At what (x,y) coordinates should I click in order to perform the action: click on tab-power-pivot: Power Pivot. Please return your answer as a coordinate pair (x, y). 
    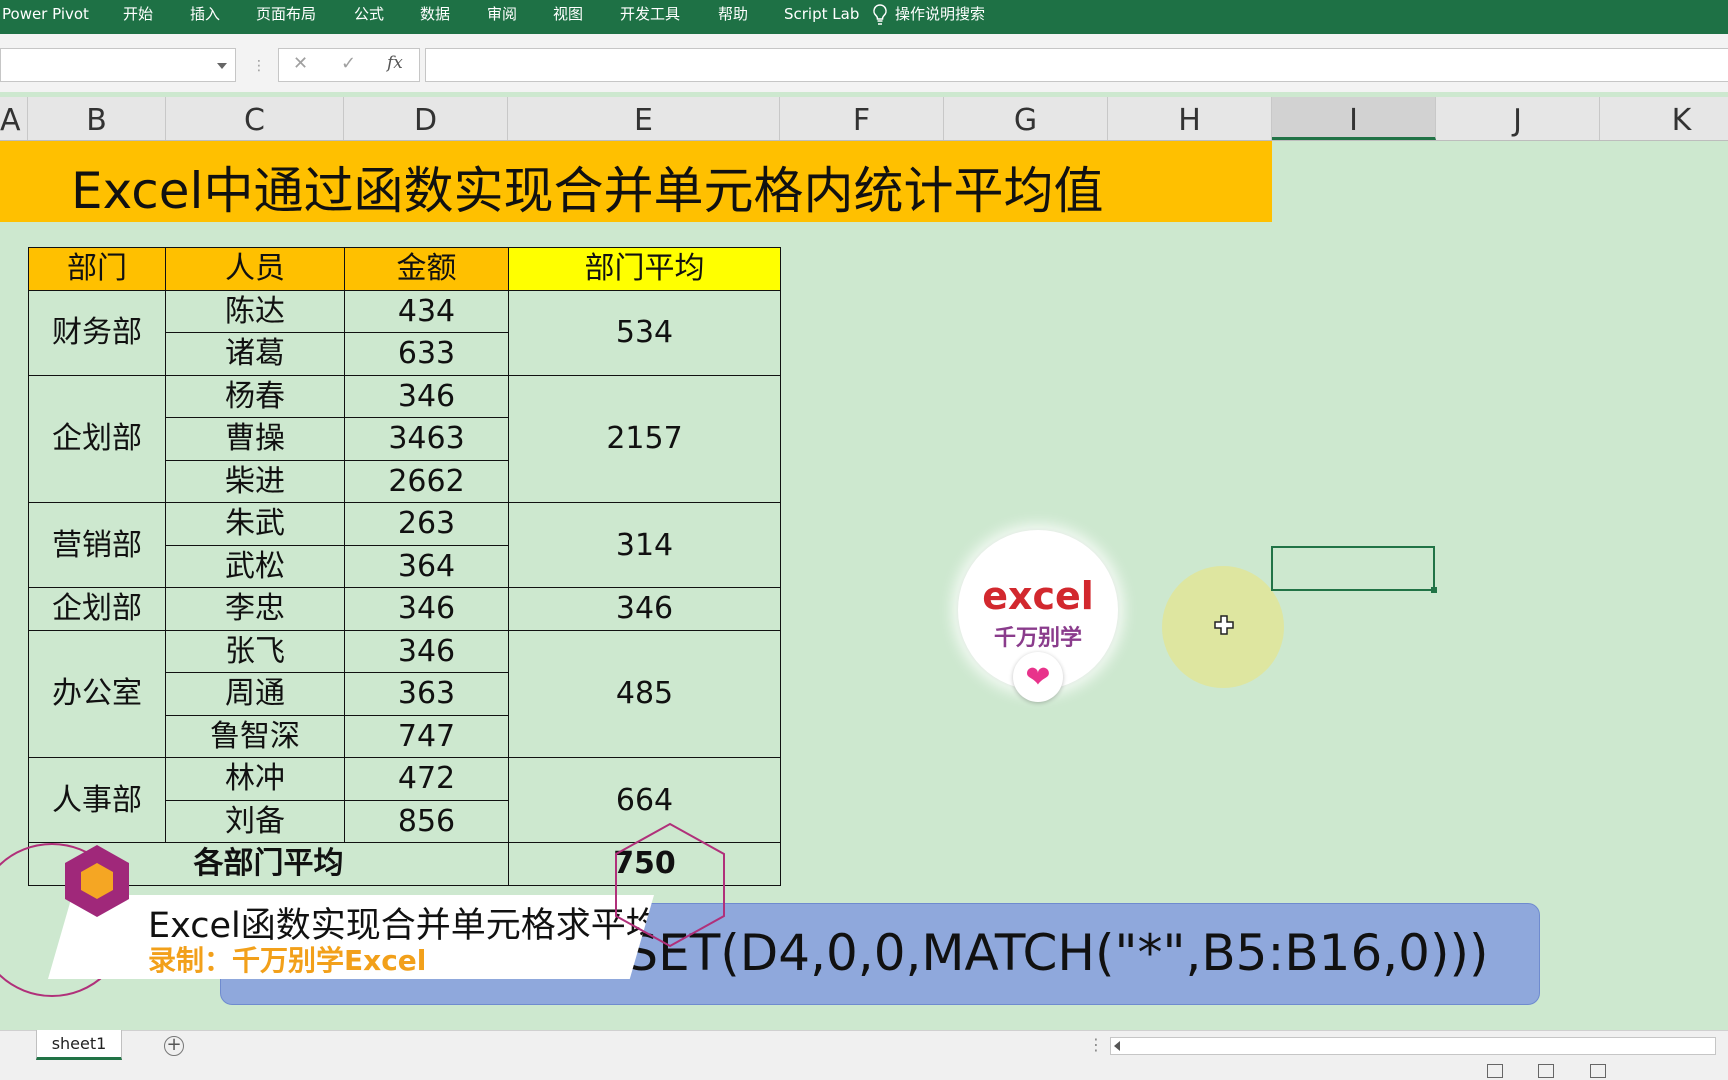
    Looking at the image, I should click on (45, 17).